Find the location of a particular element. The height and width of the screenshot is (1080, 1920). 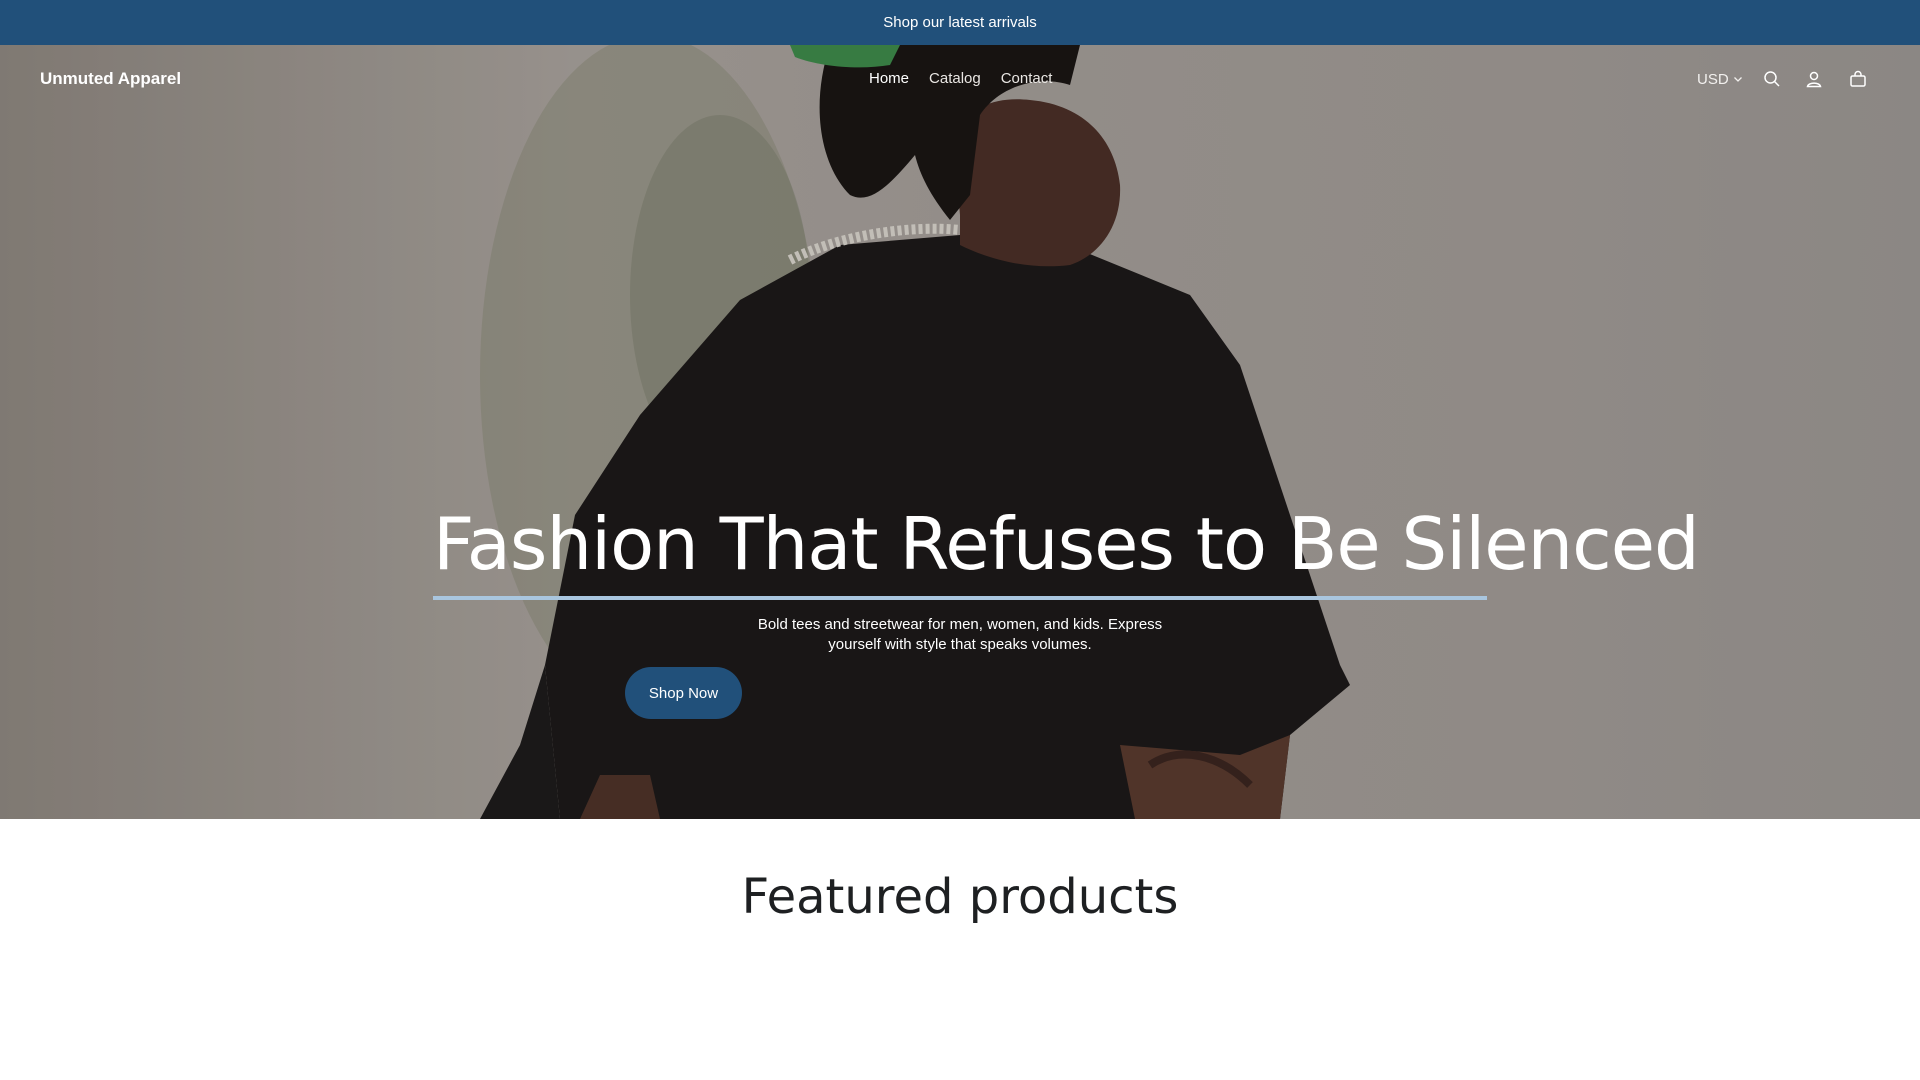

shop-now-label: Shop Now is located at coordinates (683, 693).